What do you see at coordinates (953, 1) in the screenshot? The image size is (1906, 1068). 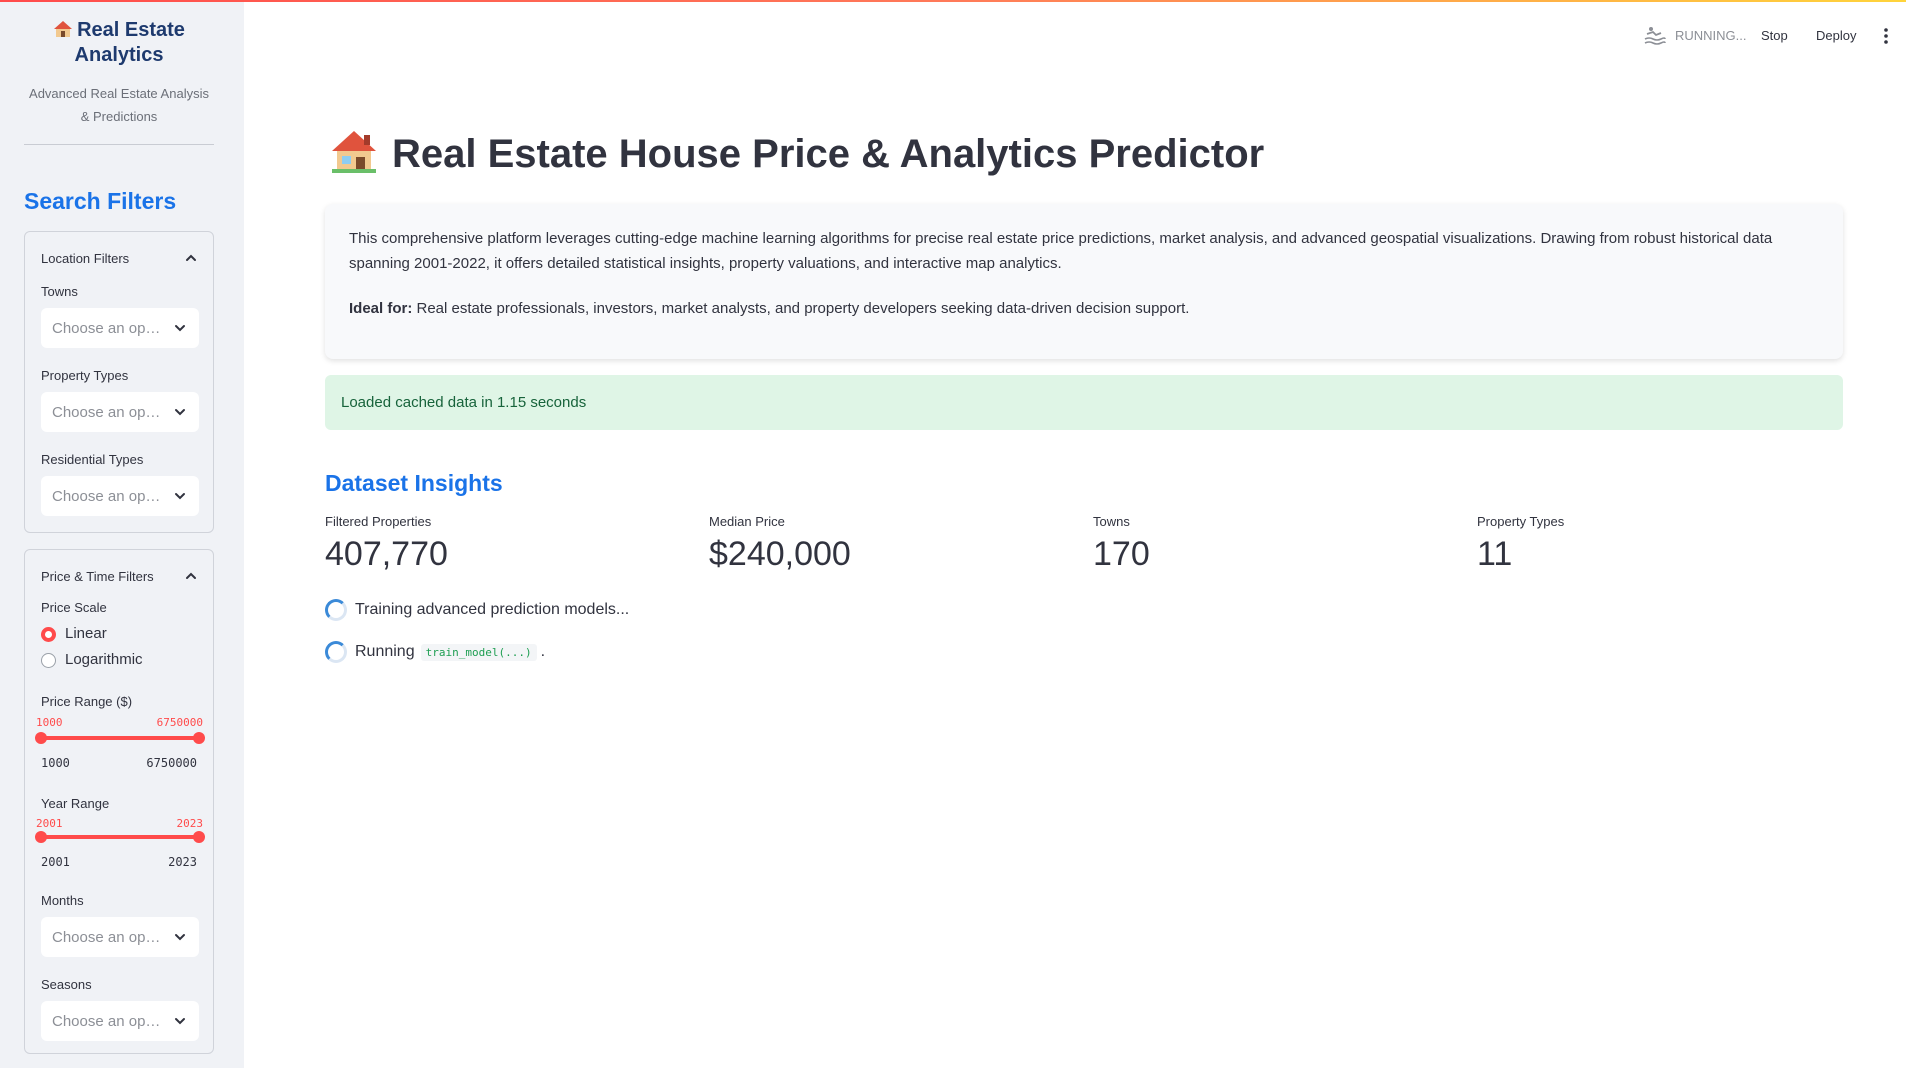 I see `top-decoration-bar` at bounding box center [953, 1].